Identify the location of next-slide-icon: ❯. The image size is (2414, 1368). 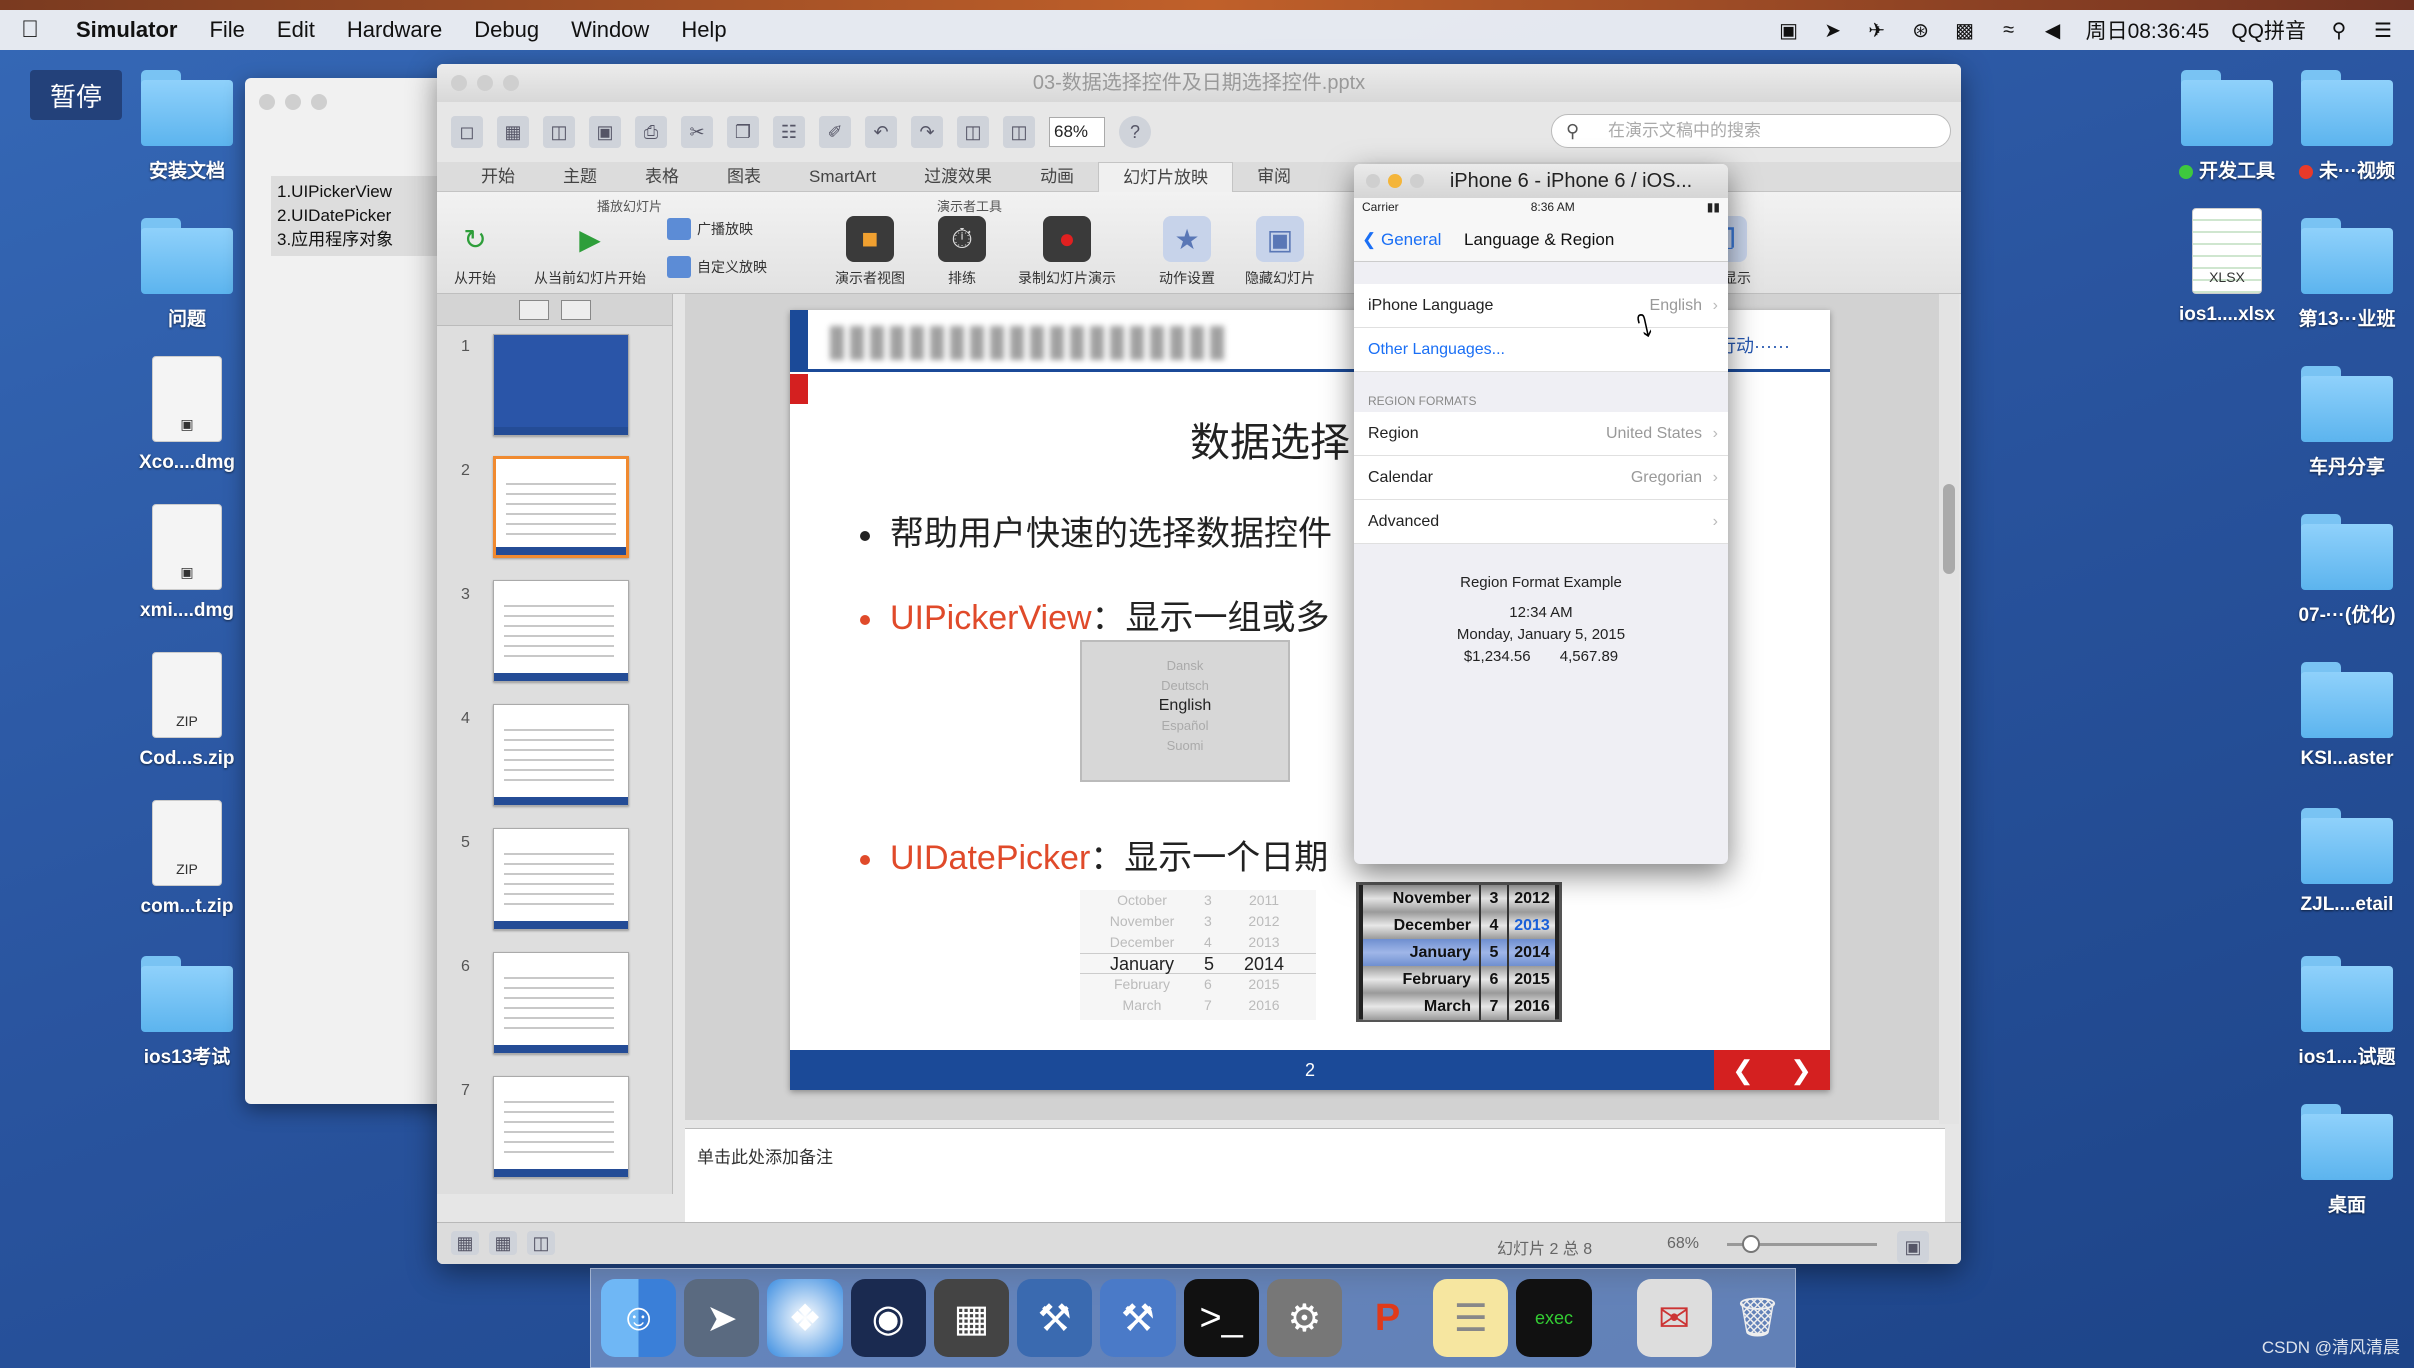
(1801, 1070).